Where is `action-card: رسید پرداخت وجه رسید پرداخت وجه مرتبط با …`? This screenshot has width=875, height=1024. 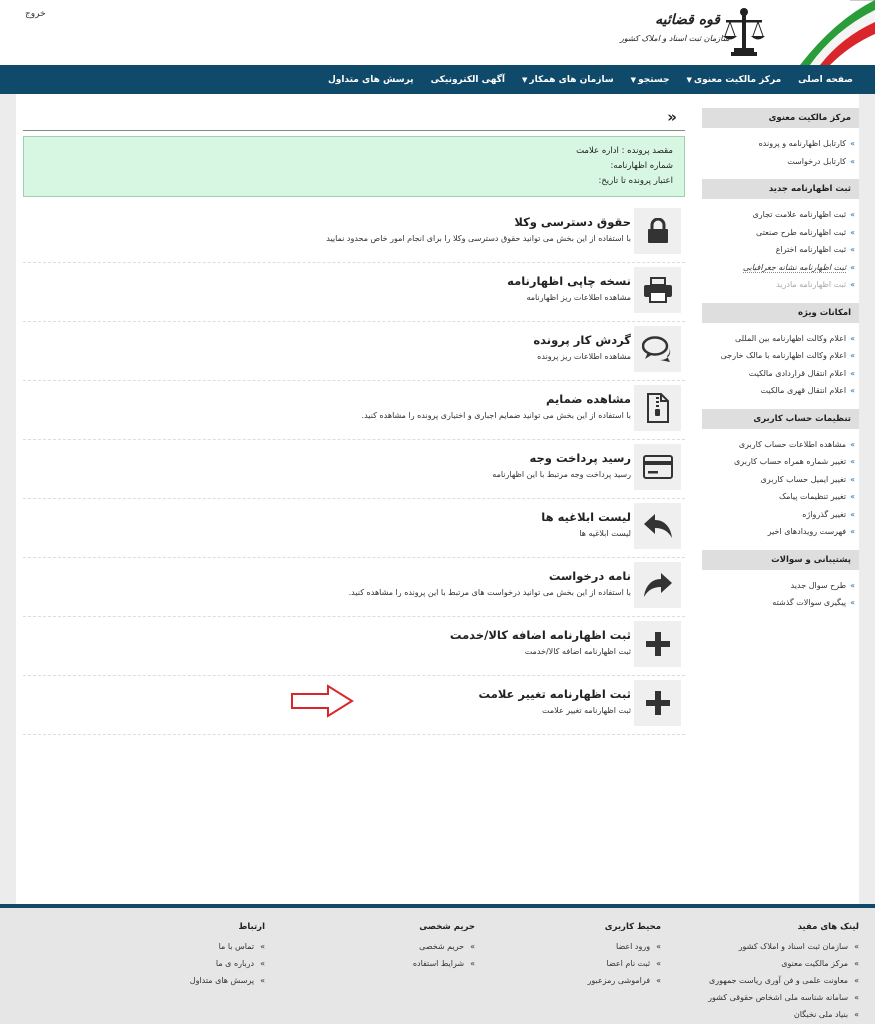
action-card: رسید پرداخت وجه رسید پرداخت وجه مرتبط با … is located at coordinates (354, 469).